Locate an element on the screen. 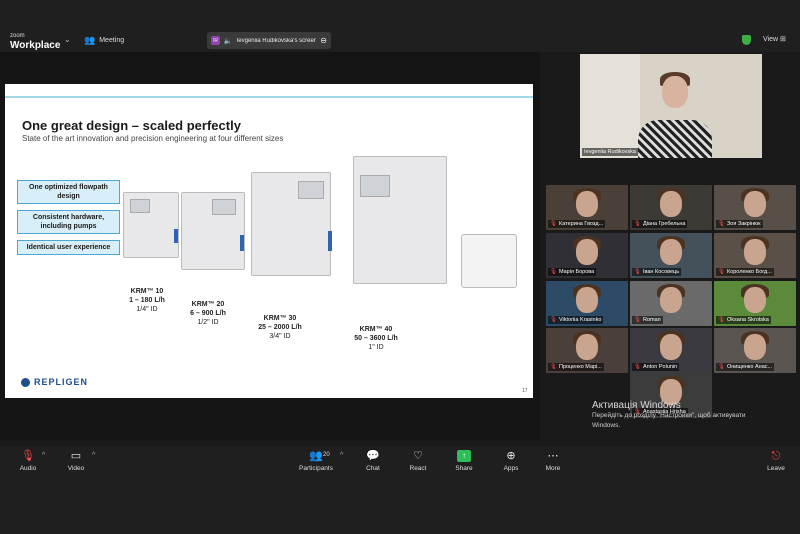  view-button: View ⊞ is located at coordinates (774, 39).